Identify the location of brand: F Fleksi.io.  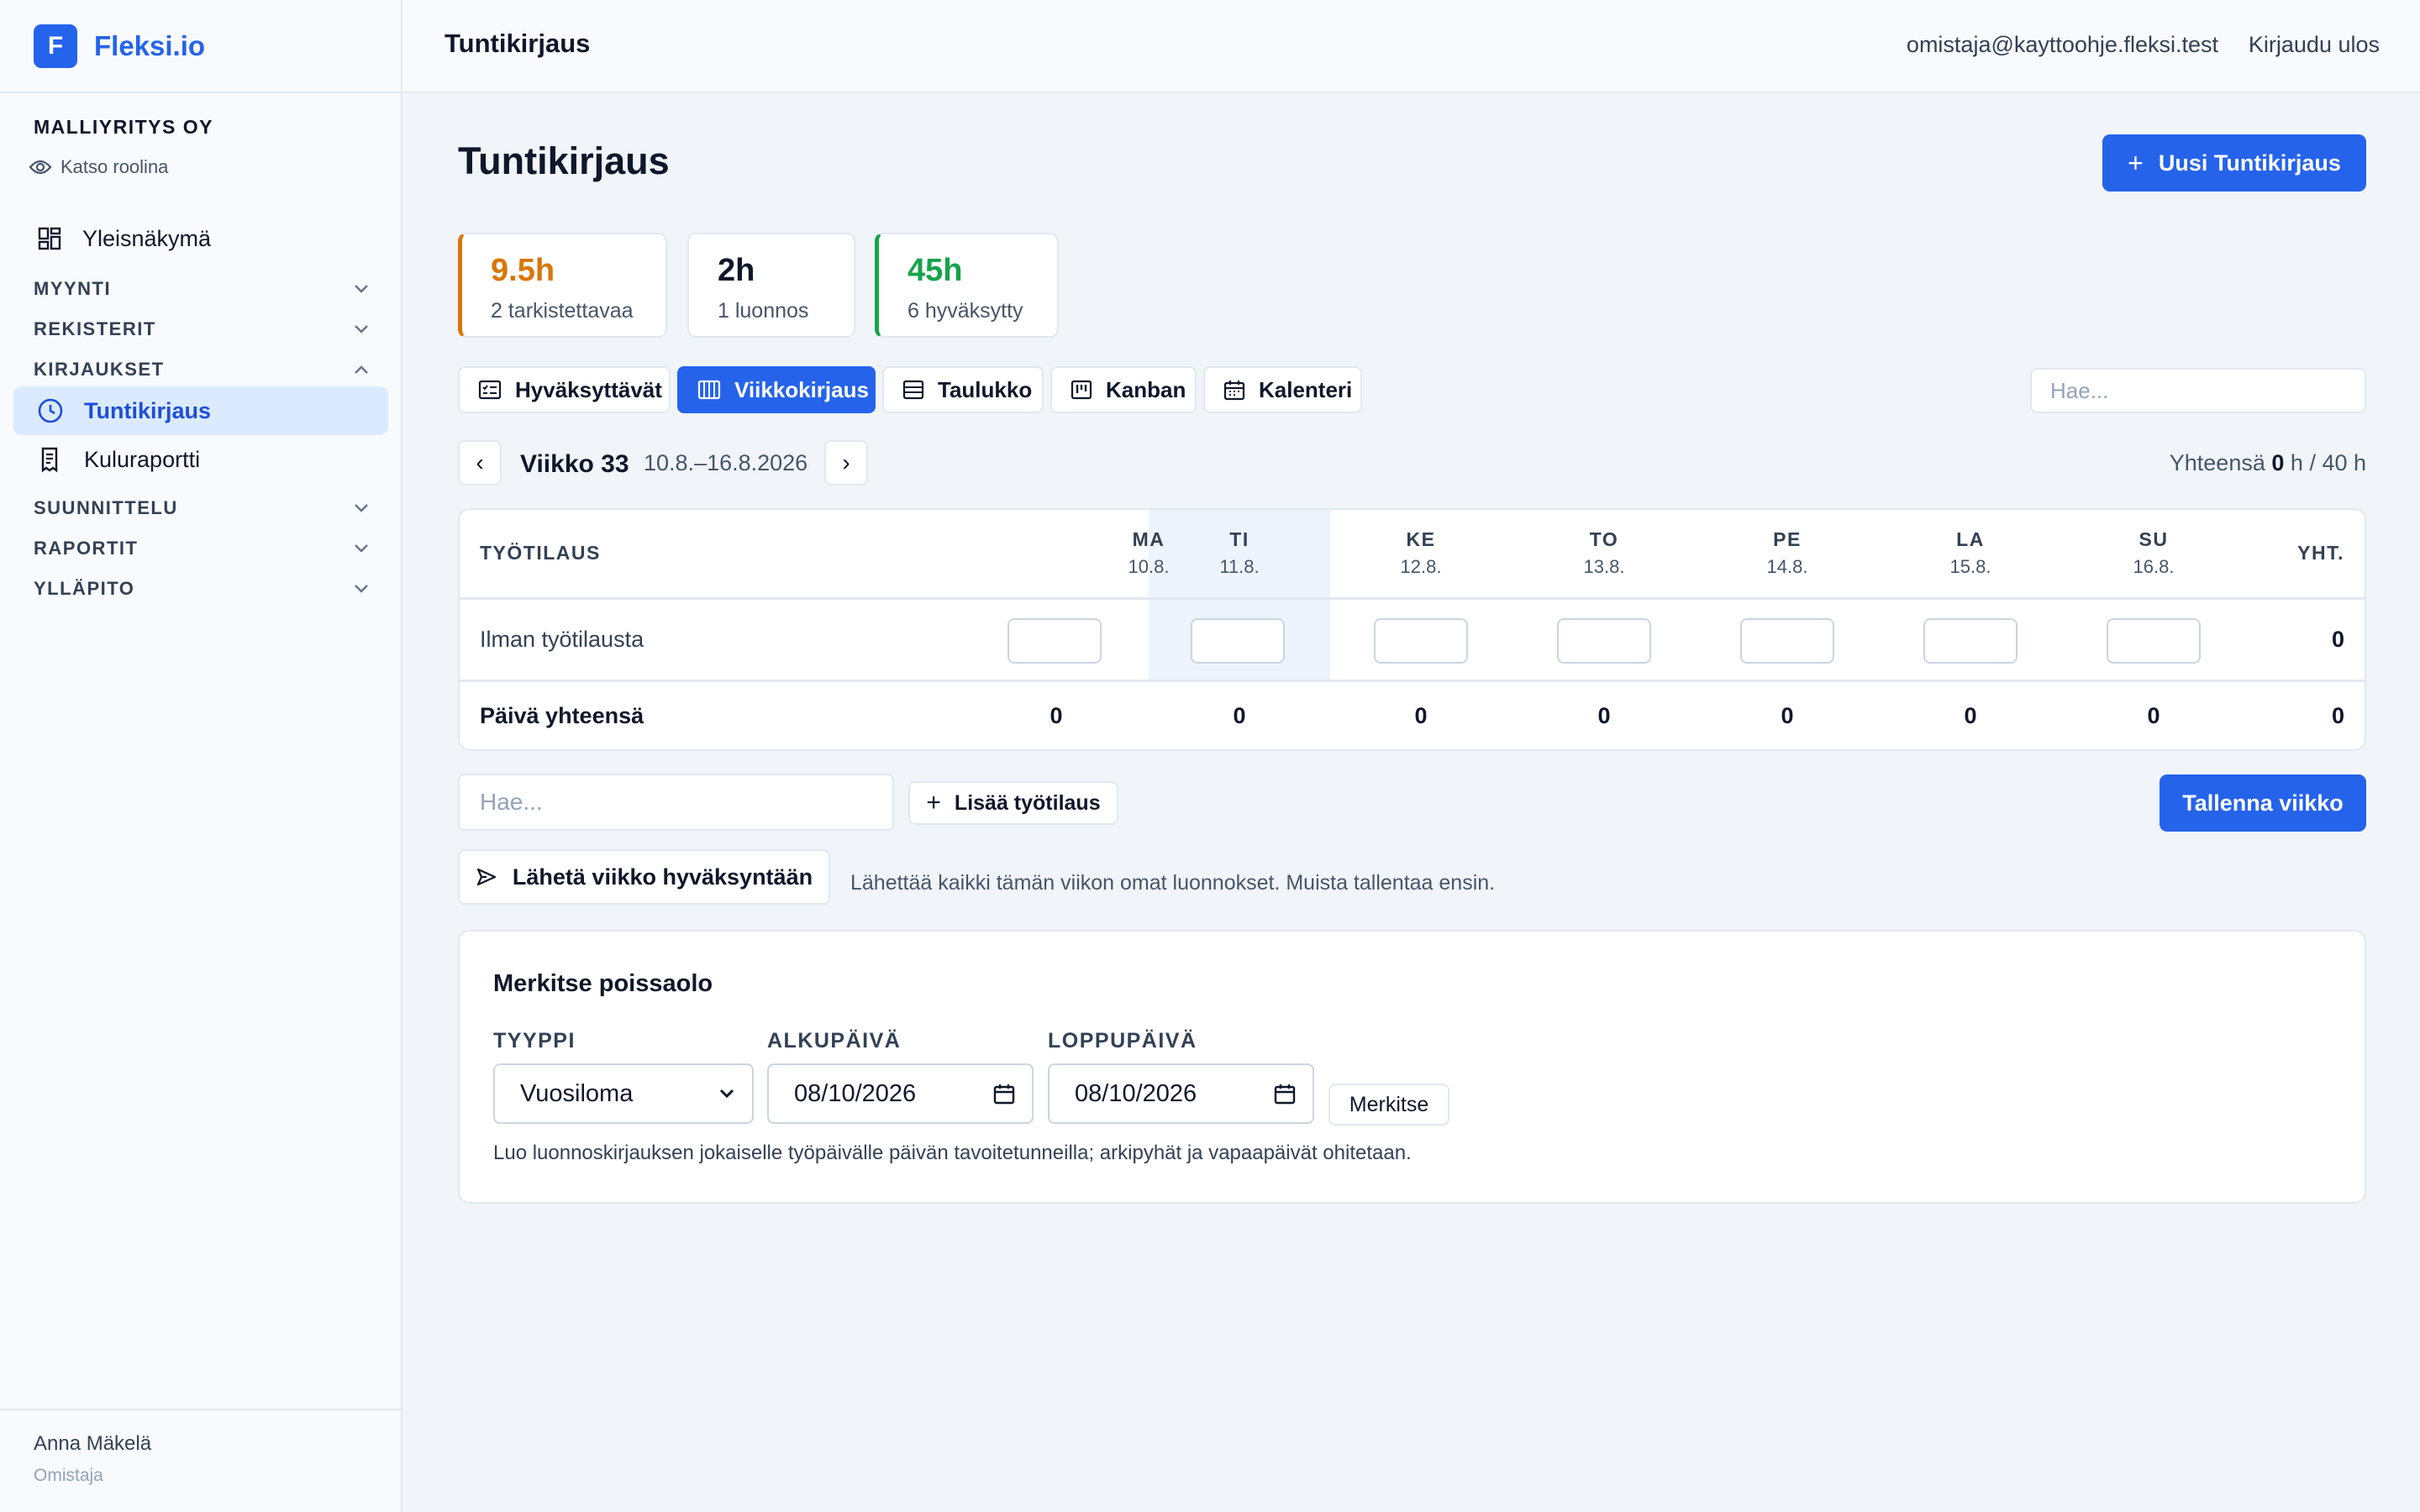
(200, 46).